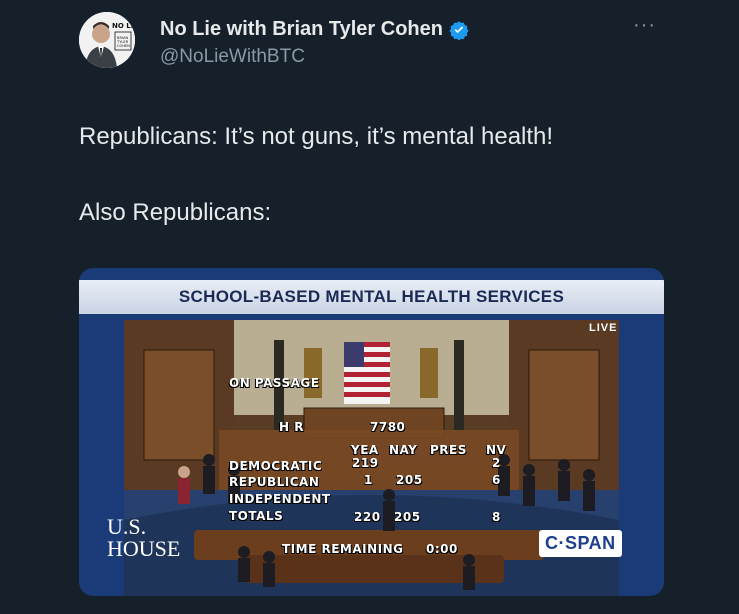 This screenshot has height=614, width=739. I want to click on us-house-logo: U.S. HOUSE, so click(143, 538).